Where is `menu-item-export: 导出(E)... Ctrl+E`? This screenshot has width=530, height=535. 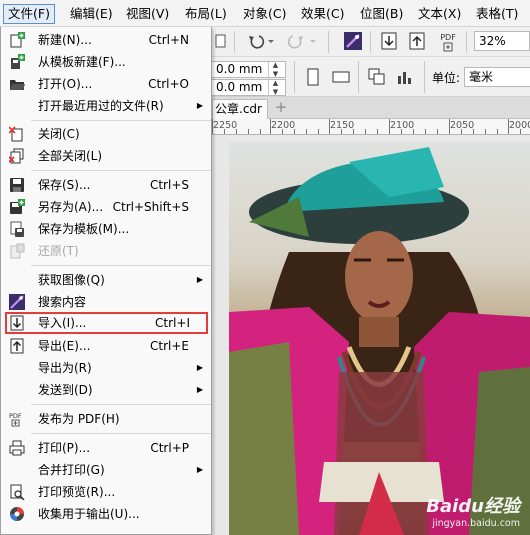 menu-item-export: 导出(E)... Ctrl+E is located at coordinates (106, 346).